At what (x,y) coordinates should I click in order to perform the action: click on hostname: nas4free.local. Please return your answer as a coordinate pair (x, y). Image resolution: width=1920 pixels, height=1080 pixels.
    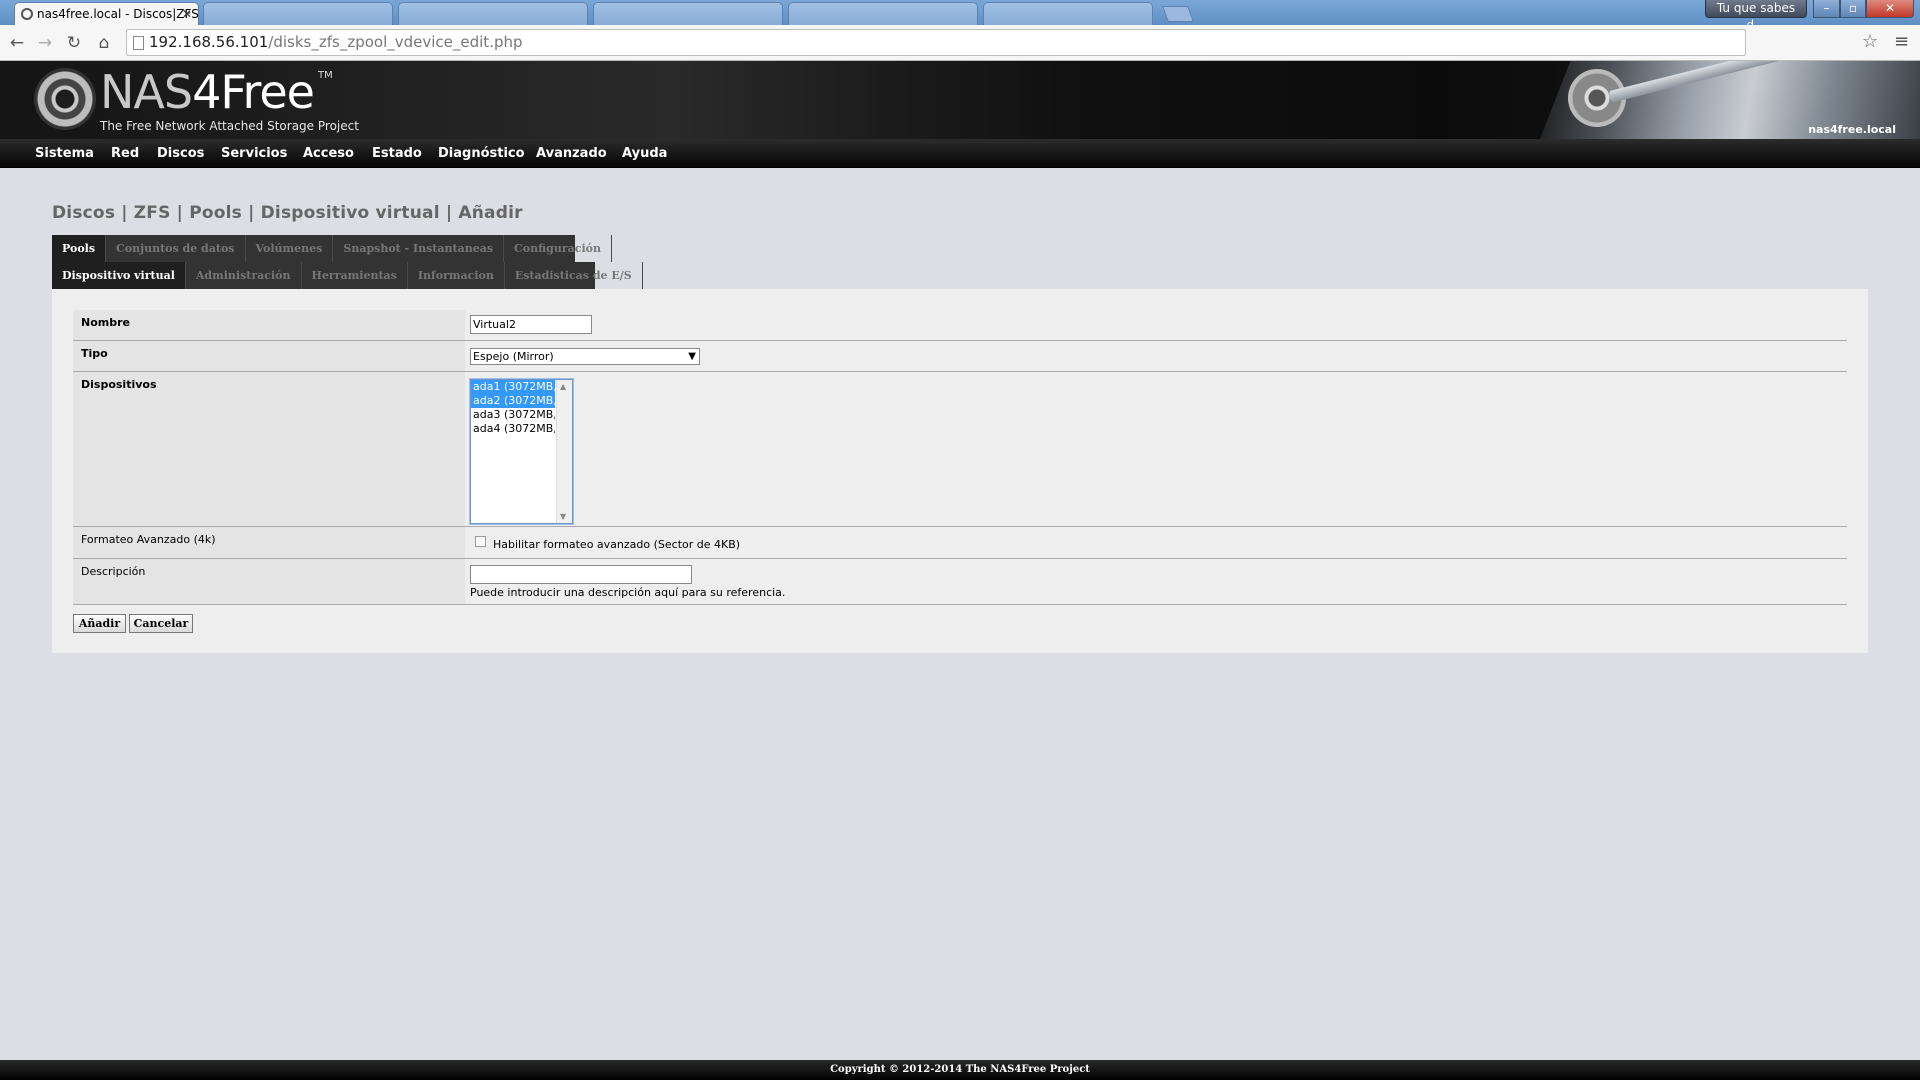
    Looking at the image, I should click on (1852, 129).